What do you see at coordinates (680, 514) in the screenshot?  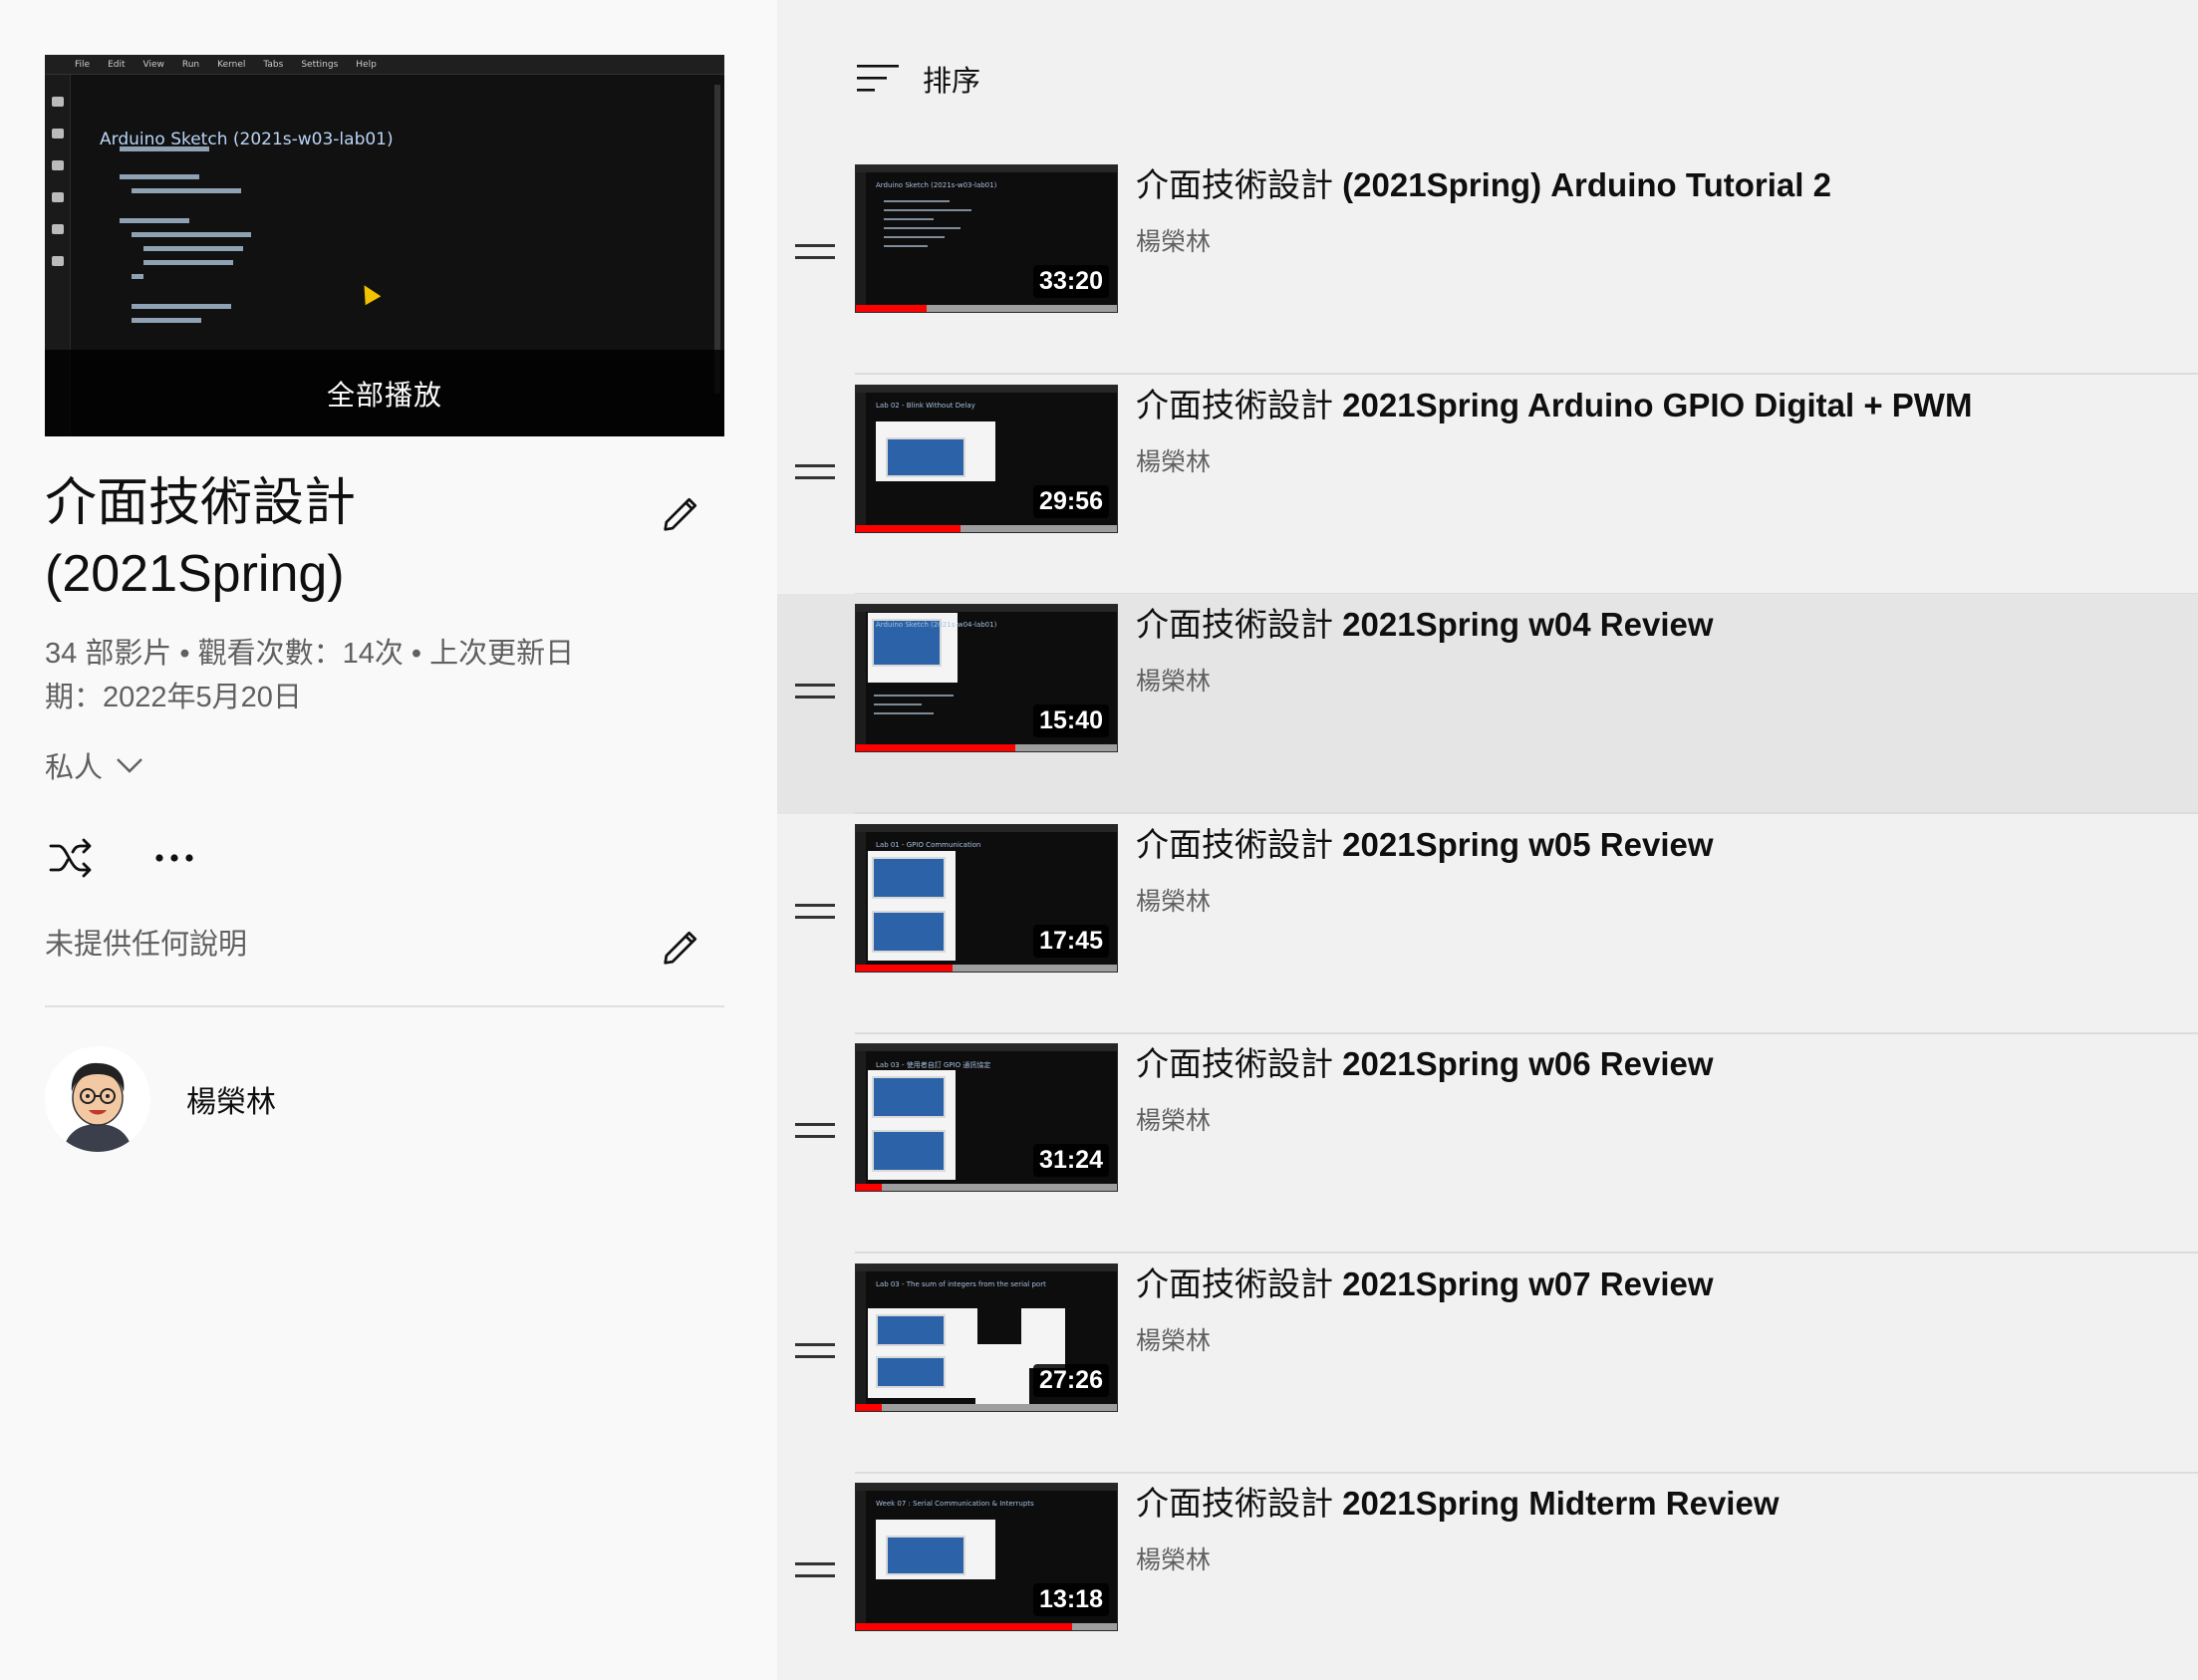 I see `edit-title-pencil-icon` at bounding box center [680, 514].